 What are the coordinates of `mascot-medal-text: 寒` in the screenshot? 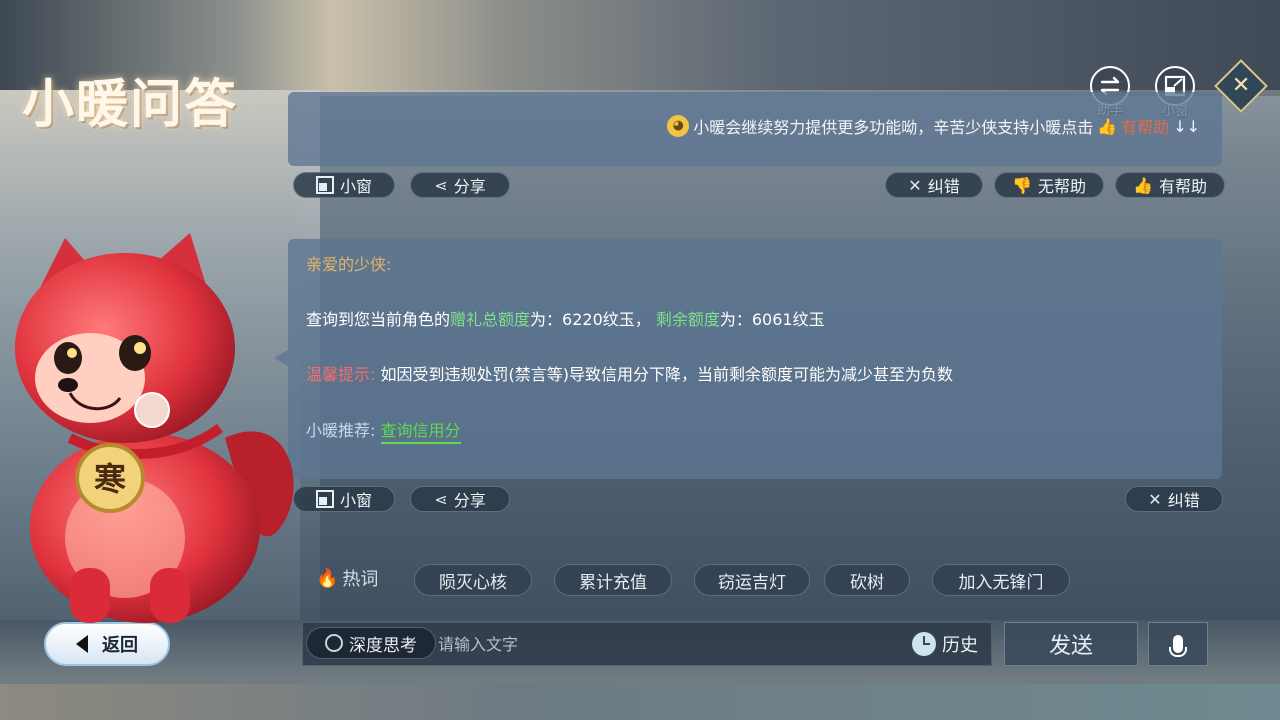 It's located at (110, 479).